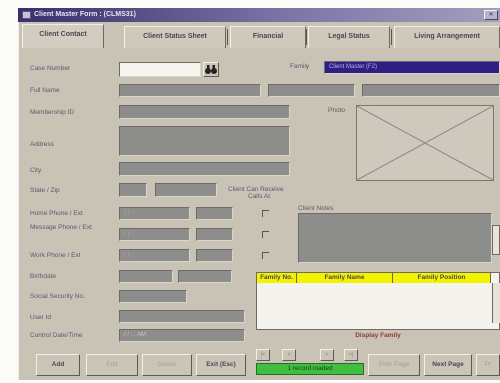 The width and height of the screenshot is (500, 383). What do you see at coordinates (214, 255) in the screenshot?
I see `work-ext-input` at bounding box center [214, 255].